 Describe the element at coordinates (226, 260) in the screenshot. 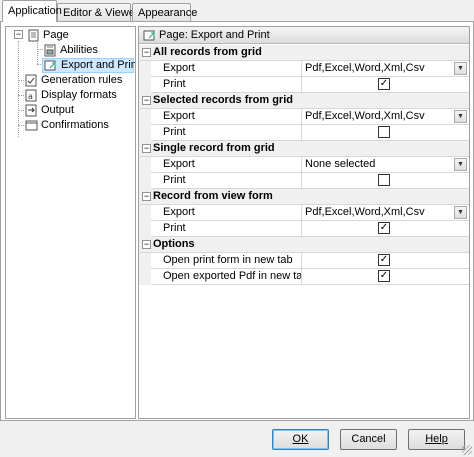

I see `property-name: Open print form in new tab` at that location.